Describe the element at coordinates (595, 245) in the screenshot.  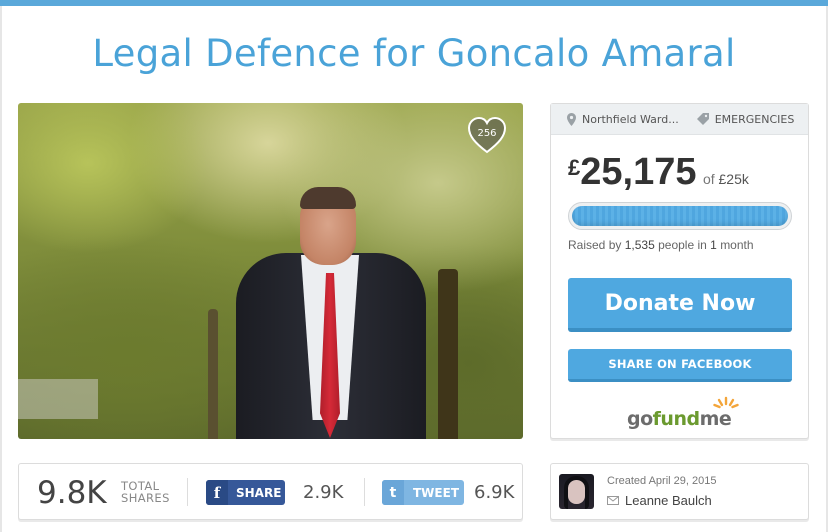
I see `raised-by-prefix: Raised by` at that location.